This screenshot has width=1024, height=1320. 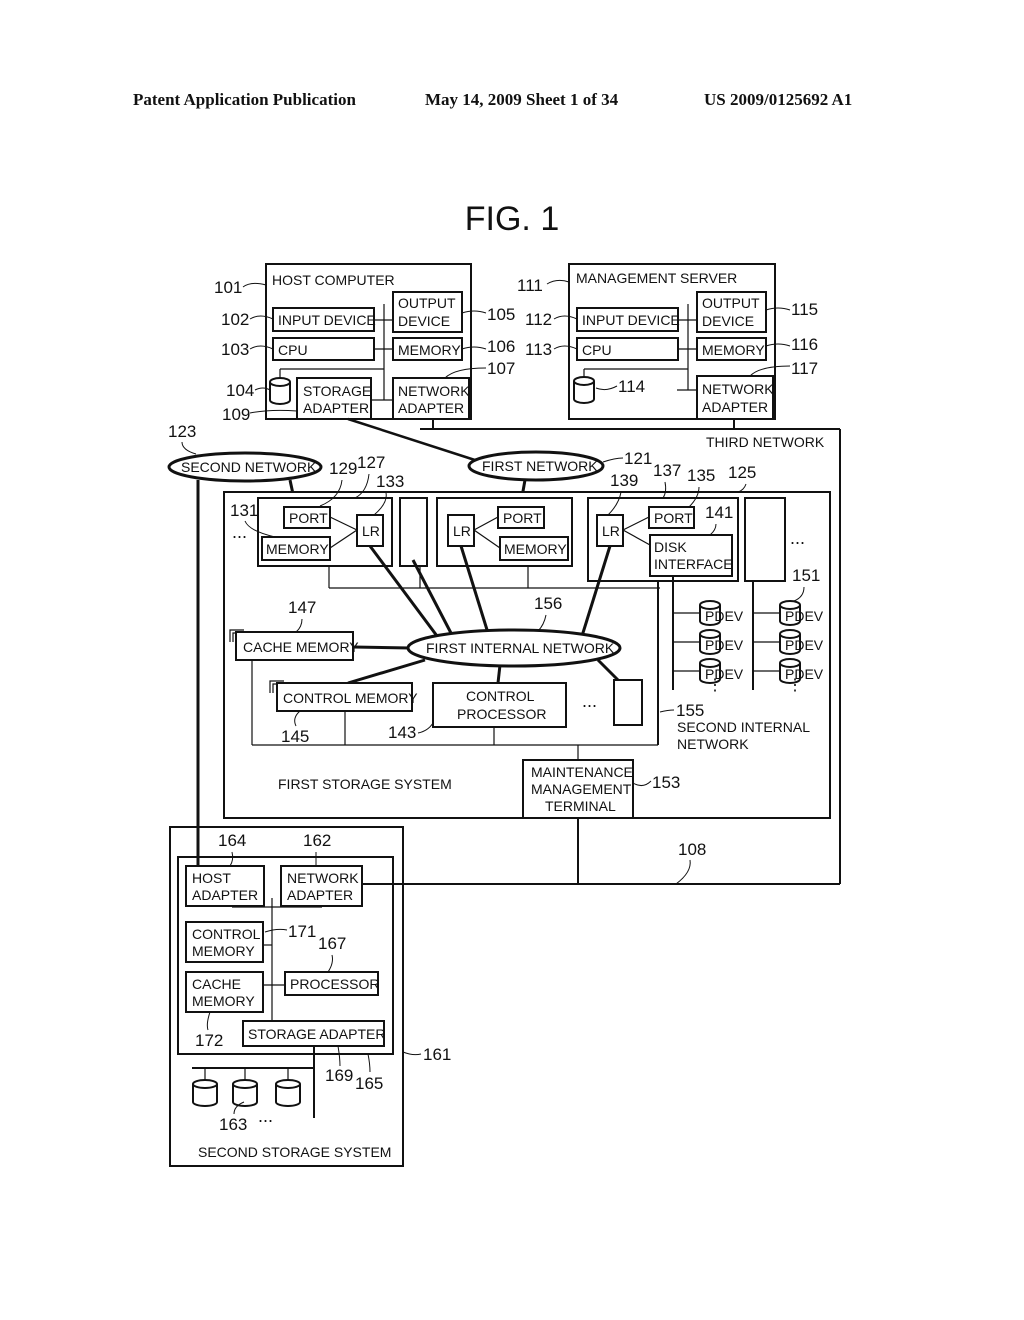 What do you see at coordinates (581, 789) in the screenshot?
I see `maint-label-2: MANAGEMENT` at bounding box center [581, 789].